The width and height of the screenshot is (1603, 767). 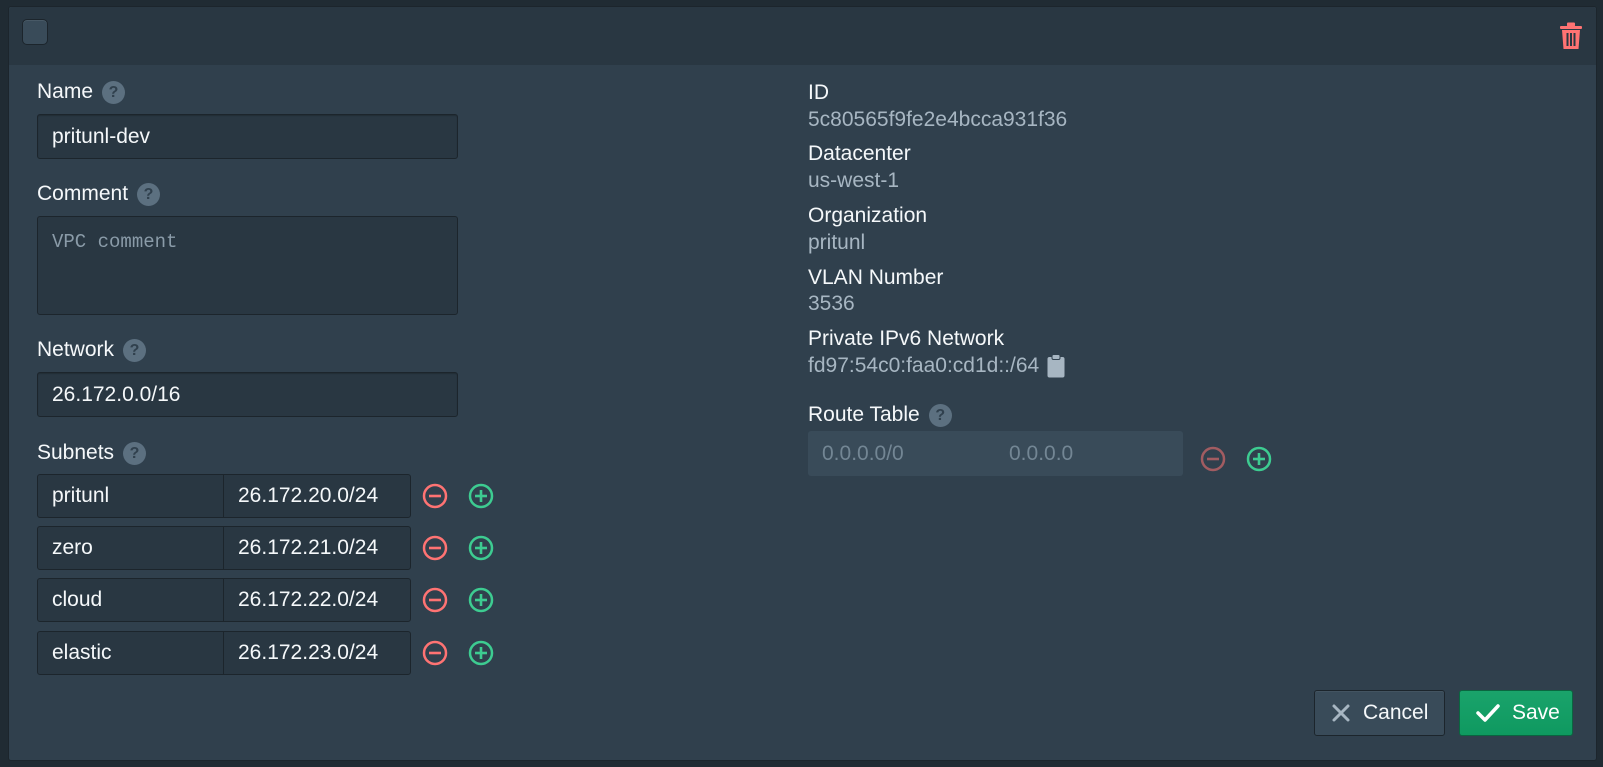 What do you see at coordinates (837, 242) in the screenshot?
I see `organization-value: pritunl` at bounding box center [837, 242].